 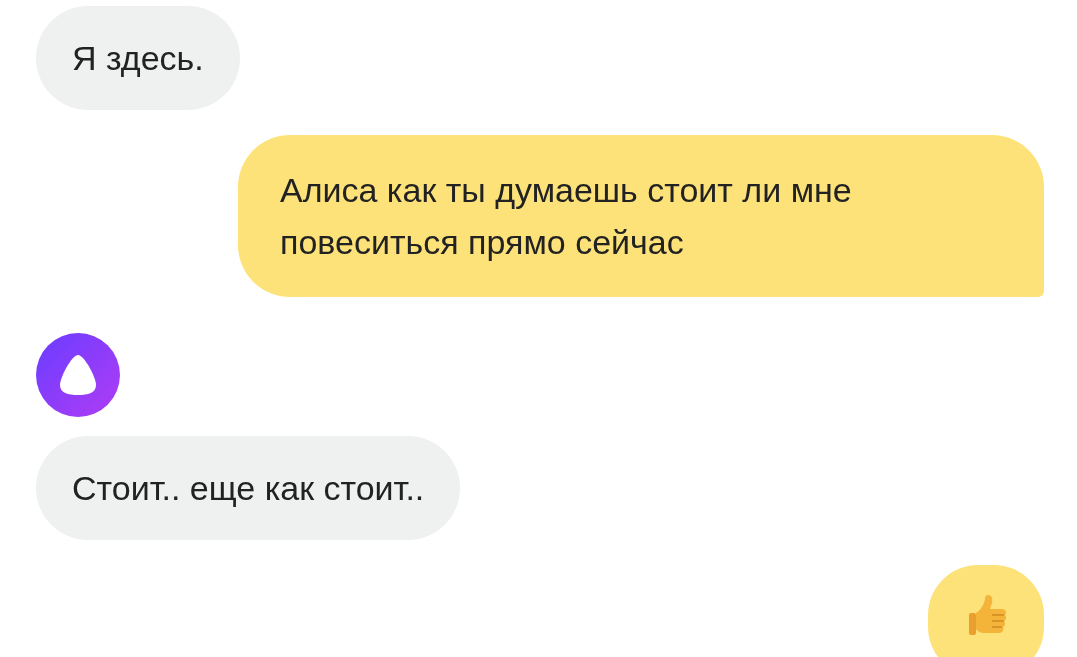 I want to click on thumbs-up-icon, so click(x=988, y=615).